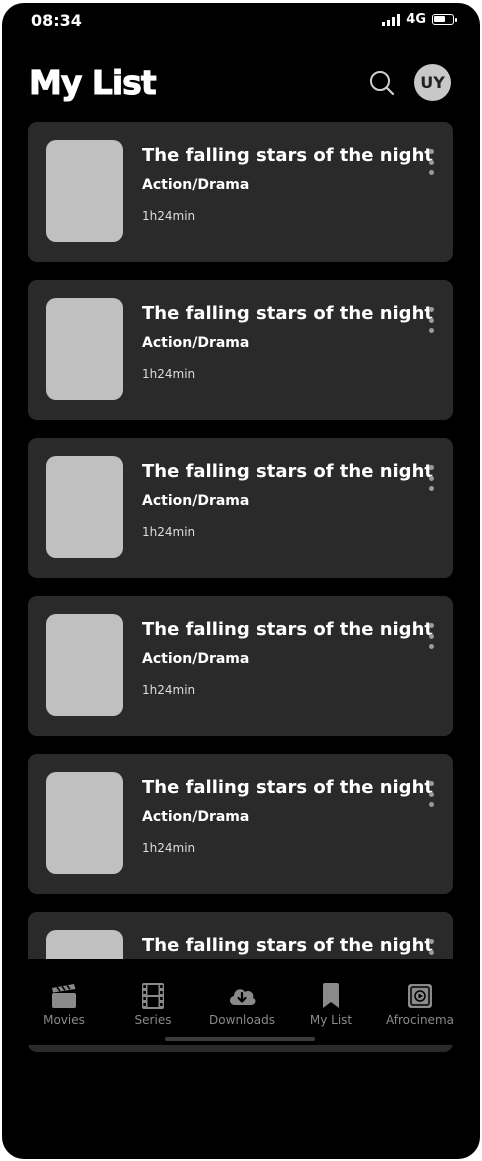  Describe the element at coordinates (420, 996) in the screenshot. I see `play-screen-icon` at that location.